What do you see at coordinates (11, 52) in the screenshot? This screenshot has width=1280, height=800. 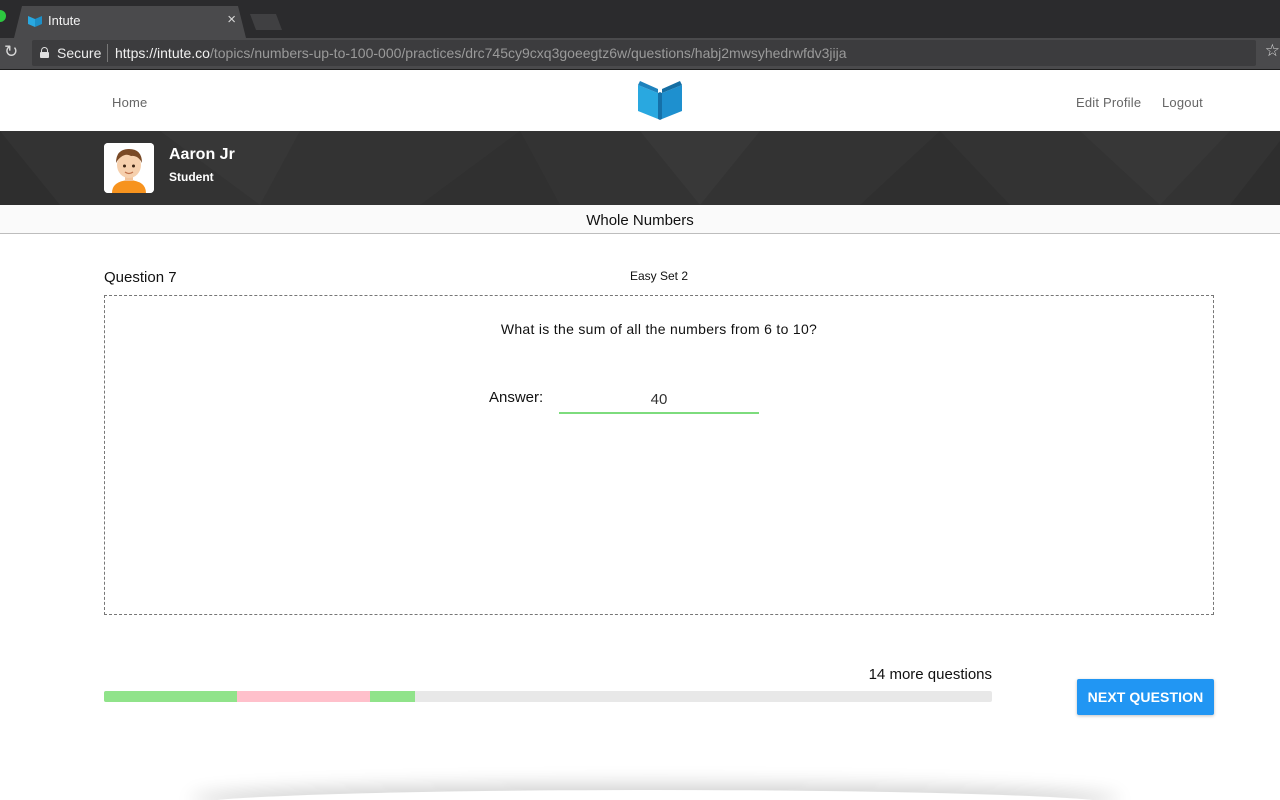 I see `reload-icon: ↻` at bounding box center [11, 52].